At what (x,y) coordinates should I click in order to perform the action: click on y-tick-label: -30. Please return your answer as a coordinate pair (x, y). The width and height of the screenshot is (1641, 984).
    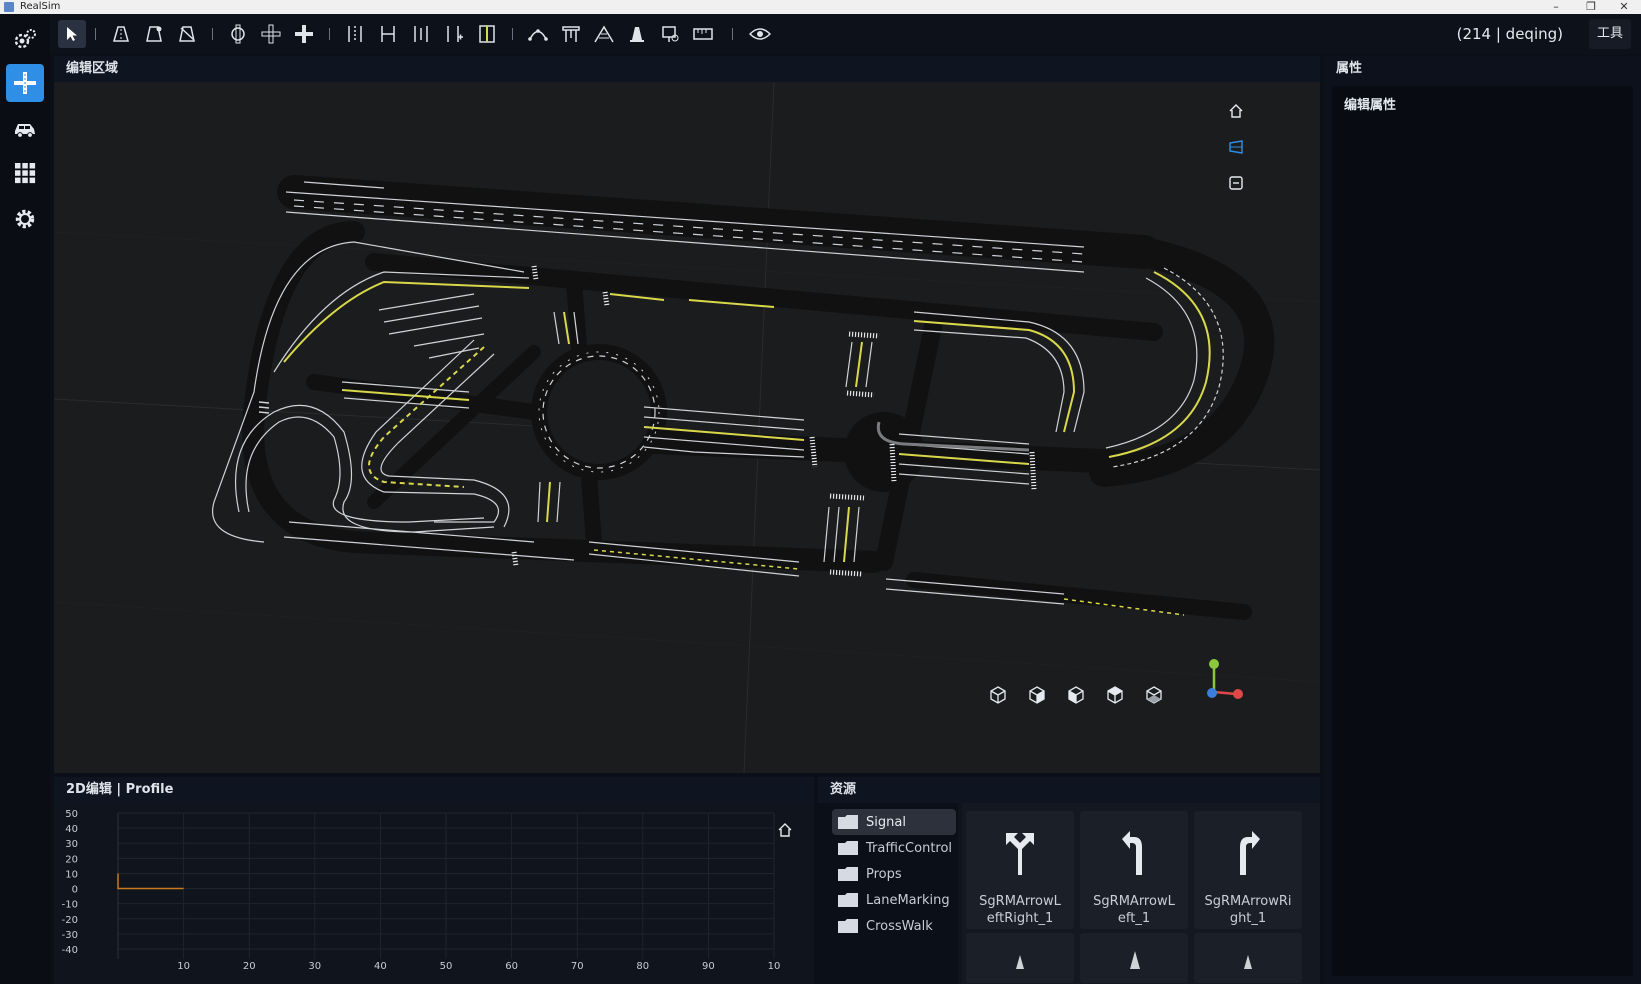
    Looking at the image, I should click on (70, 935).